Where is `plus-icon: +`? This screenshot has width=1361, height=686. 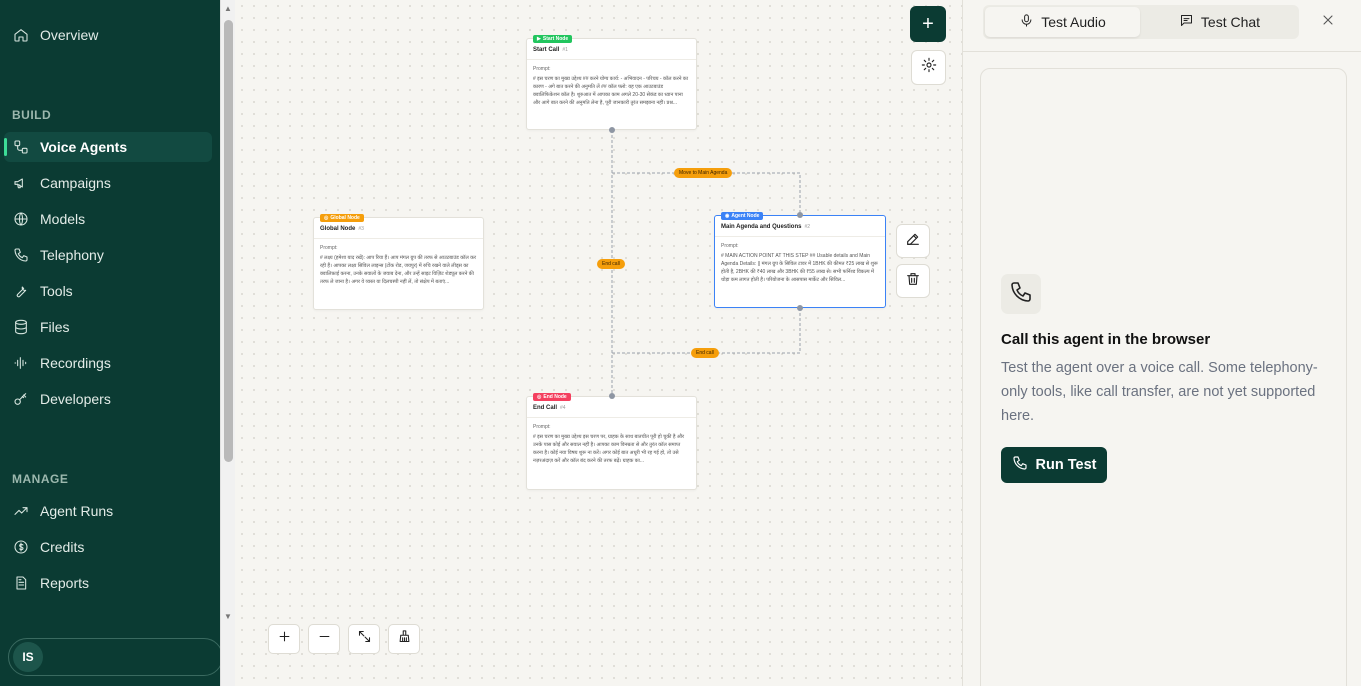 plus-icon: + is located at coordinates (928, 23).